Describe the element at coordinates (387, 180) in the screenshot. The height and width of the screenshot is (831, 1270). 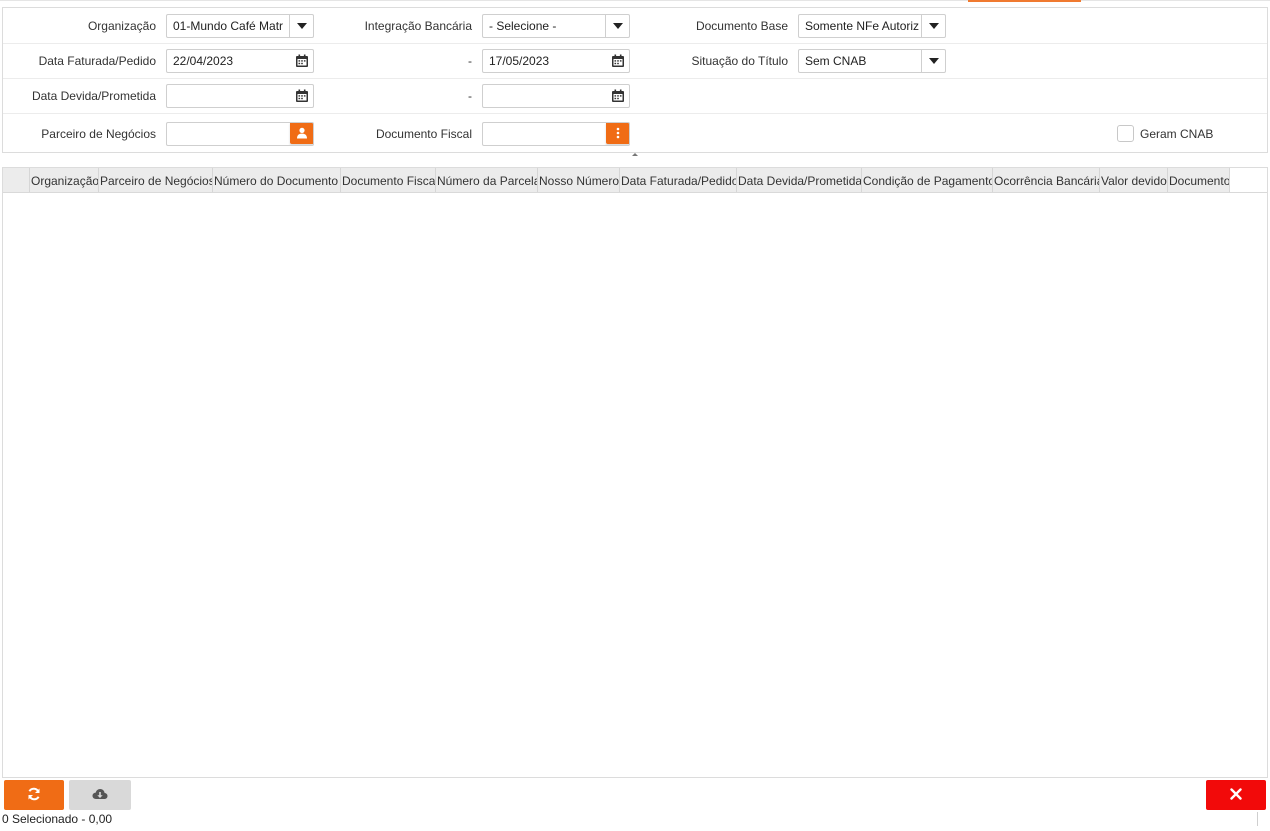
I see `col-documento-fiscal: Documento Fiscal` at that location.